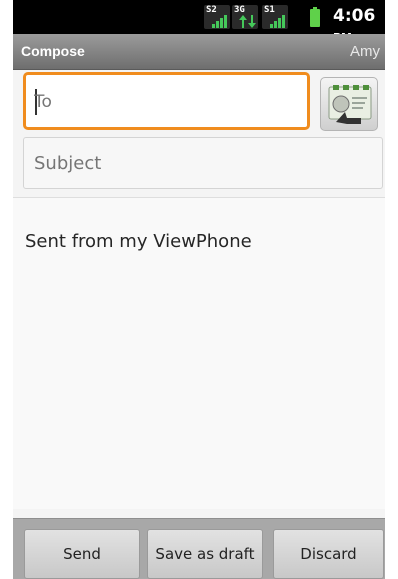  Describe the element at coordinates (53, 51) in the screenshot. I see `page-title: Compose` at that location.